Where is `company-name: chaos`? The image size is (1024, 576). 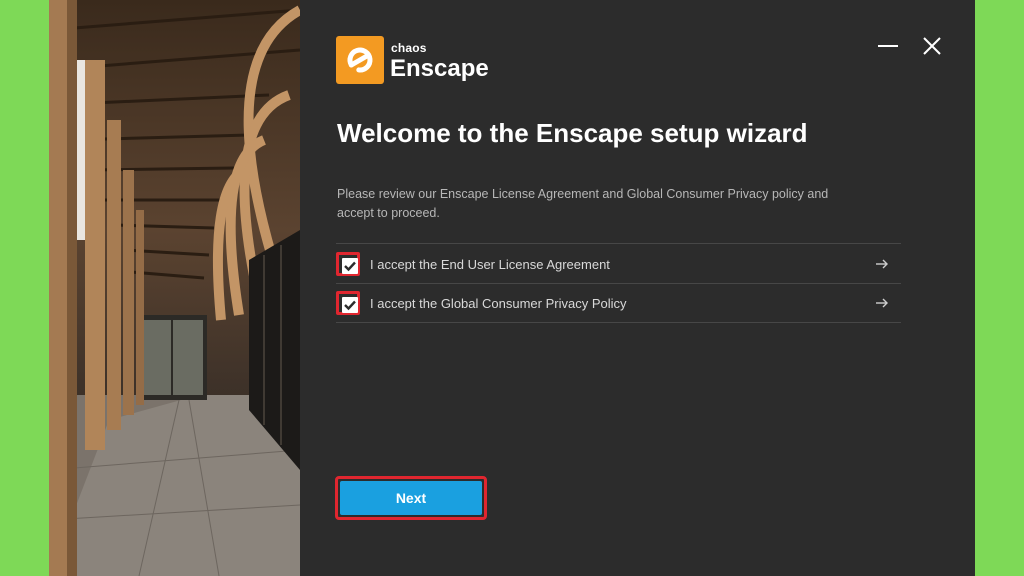
company-name: chaos is located at coordinates (409, 48).